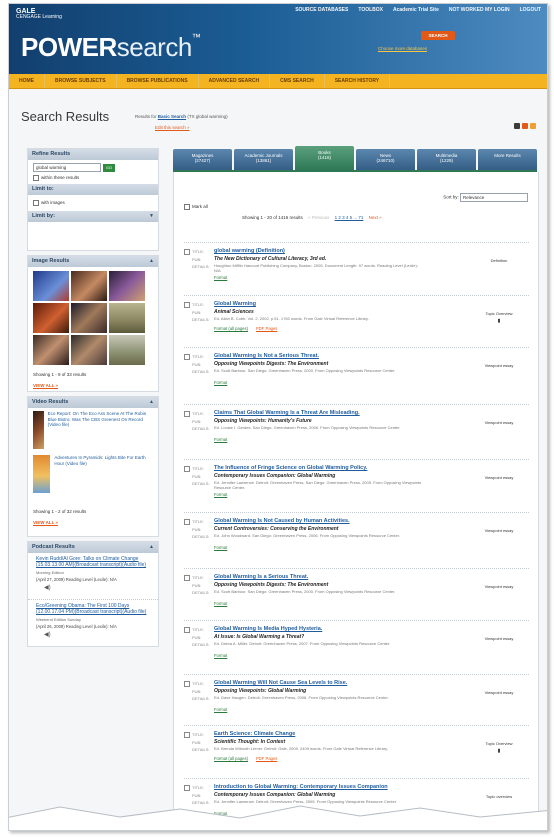 This screenshot has width=554, height=837. Describe the element at coordinates (36, 203) in the screenshot. I see `with-images-checkbox` at that location.